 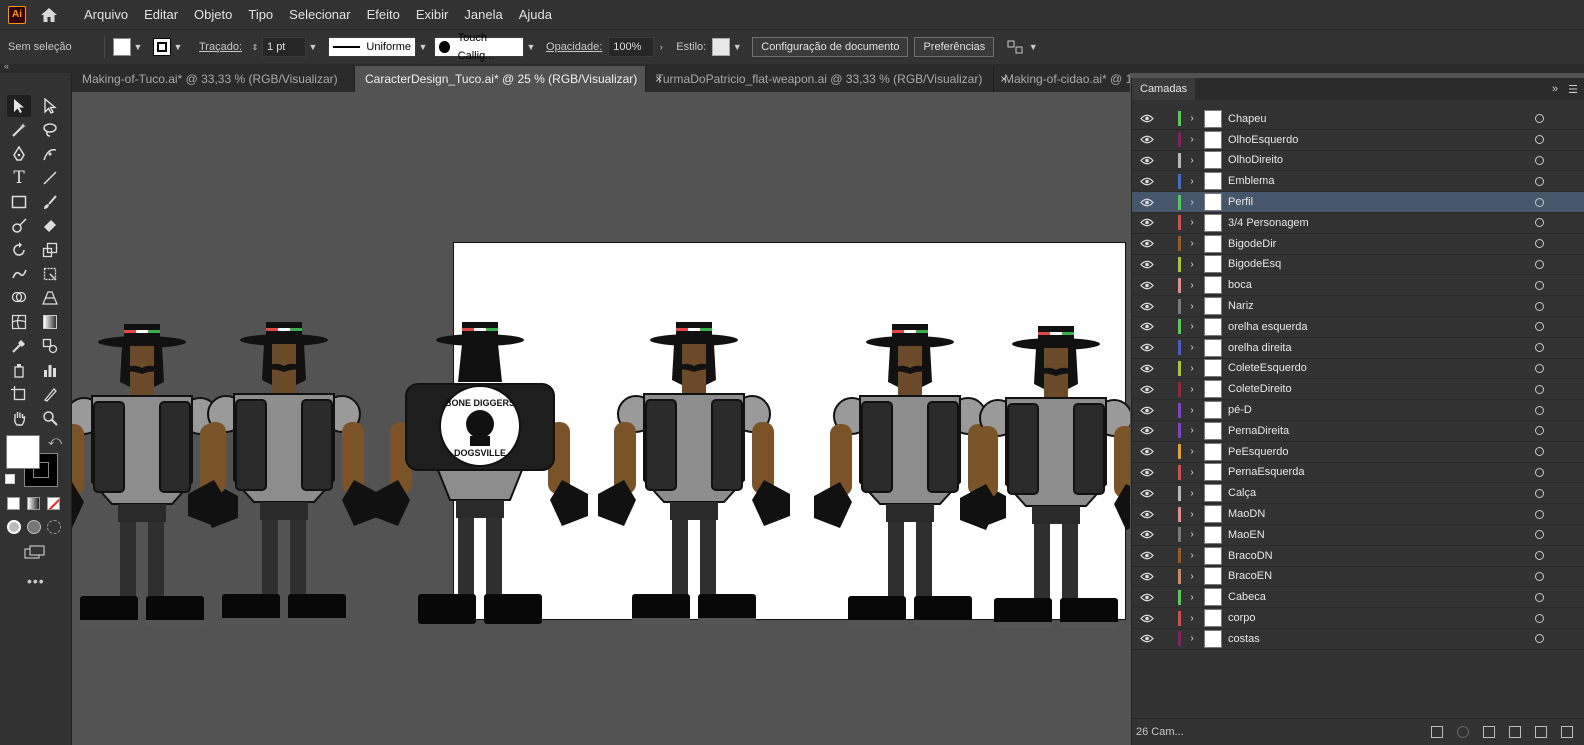 I want to click on layers-tab: Camadas, so click(x=1164, y=89).